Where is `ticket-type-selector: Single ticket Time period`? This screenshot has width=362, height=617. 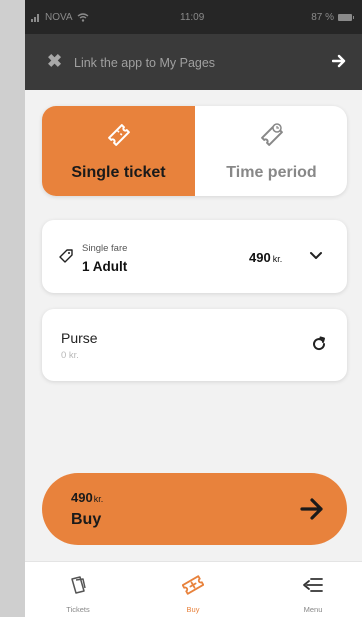
ticket-type-selector: Single ticket Time period is located at coordinates (194, 151).